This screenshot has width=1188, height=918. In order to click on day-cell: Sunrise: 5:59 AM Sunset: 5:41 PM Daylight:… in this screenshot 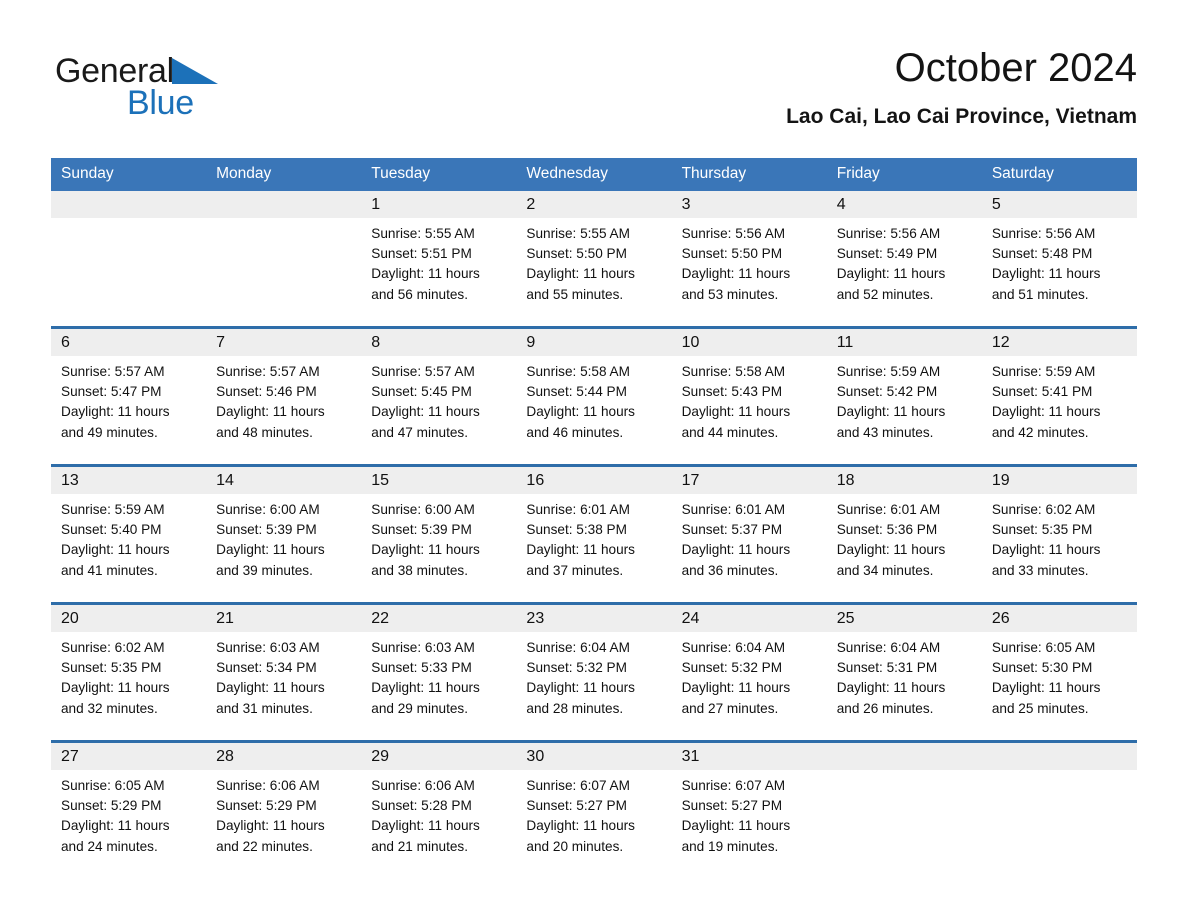, I will do `click(1059, 410)`.